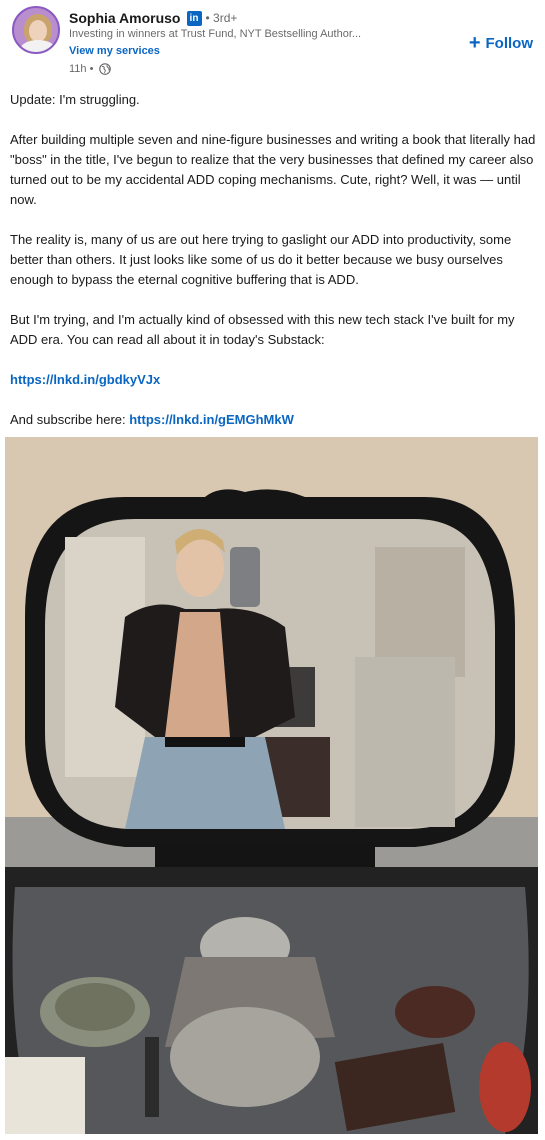 The height and width of the screenshot is (1140, 545). What do you see at coordinates (70, 419) in the screenshot?
I see `subscribe-prefix: And subscribe here:` at bounding box center [70, 419].